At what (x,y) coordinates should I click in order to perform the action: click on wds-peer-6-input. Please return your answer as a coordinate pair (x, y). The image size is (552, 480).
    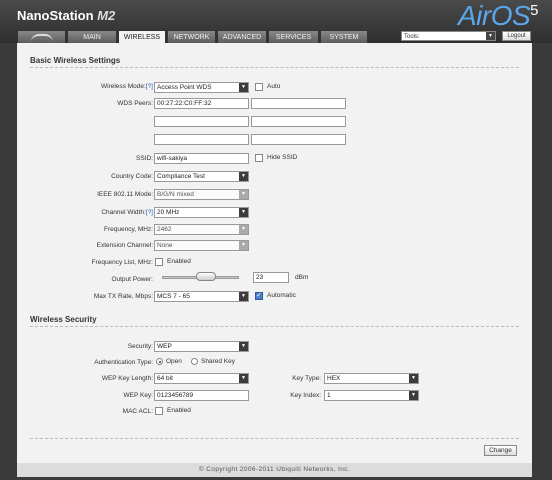
    Looking at the image, I should click on (298, 139).